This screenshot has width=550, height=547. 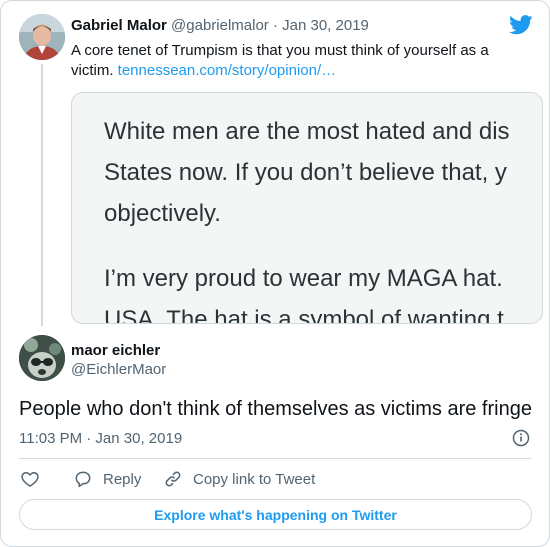 I want to click on copy-link-button: Copy link to Tweet, so click(x=239, y=479).